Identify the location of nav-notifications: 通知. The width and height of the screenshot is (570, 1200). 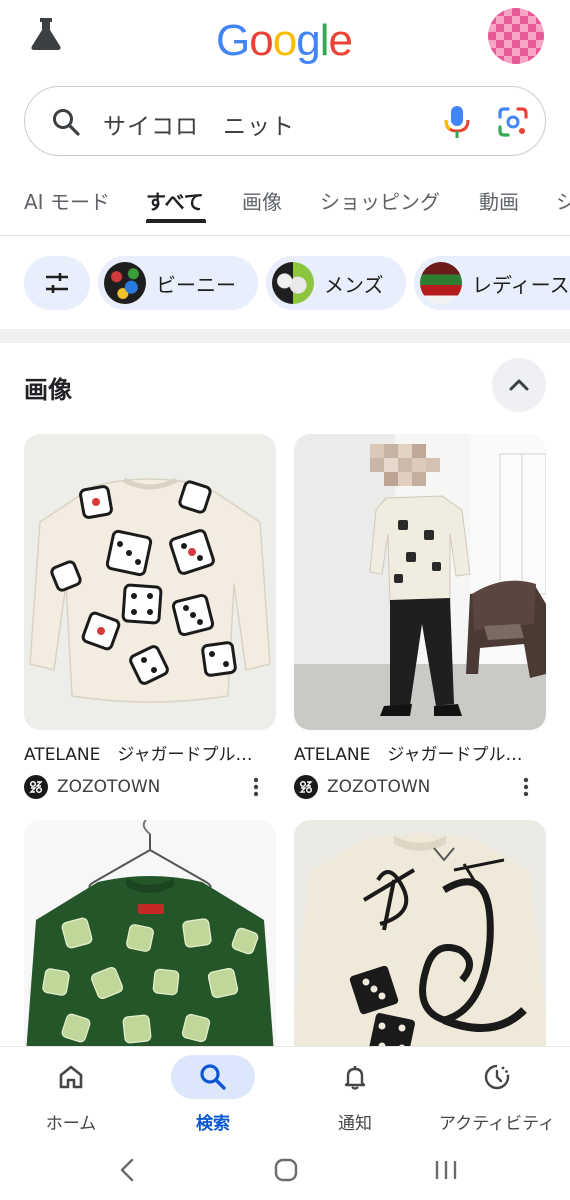
(355, 1096).